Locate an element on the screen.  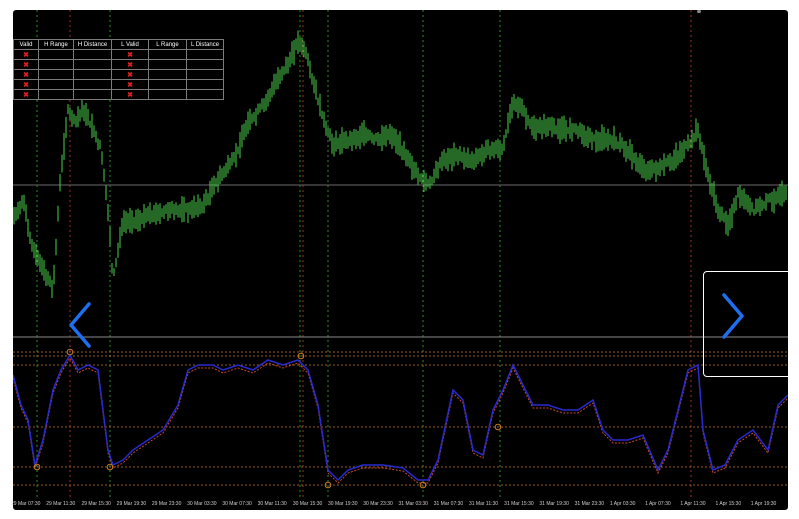
time-axis-label: 1 Apr 19:30 is located at coordinates (763, 504).